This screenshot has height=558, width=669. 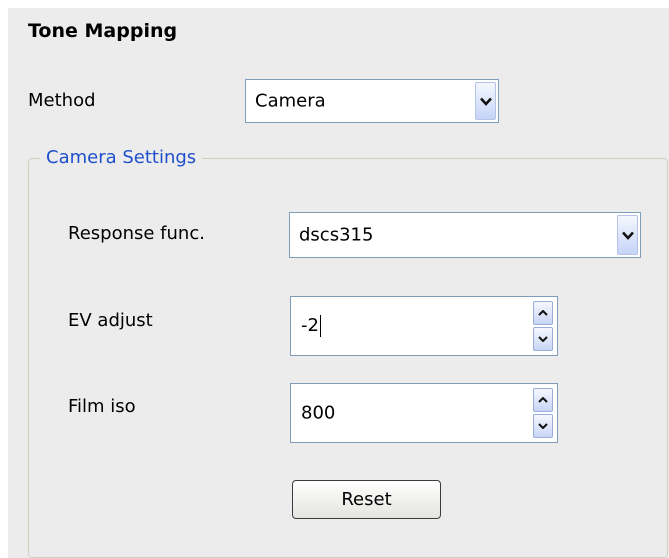 What do you see at coordinates (290, 101) in the screenshot?
I see `method-value: Camera` at bounding box center [290, 101].